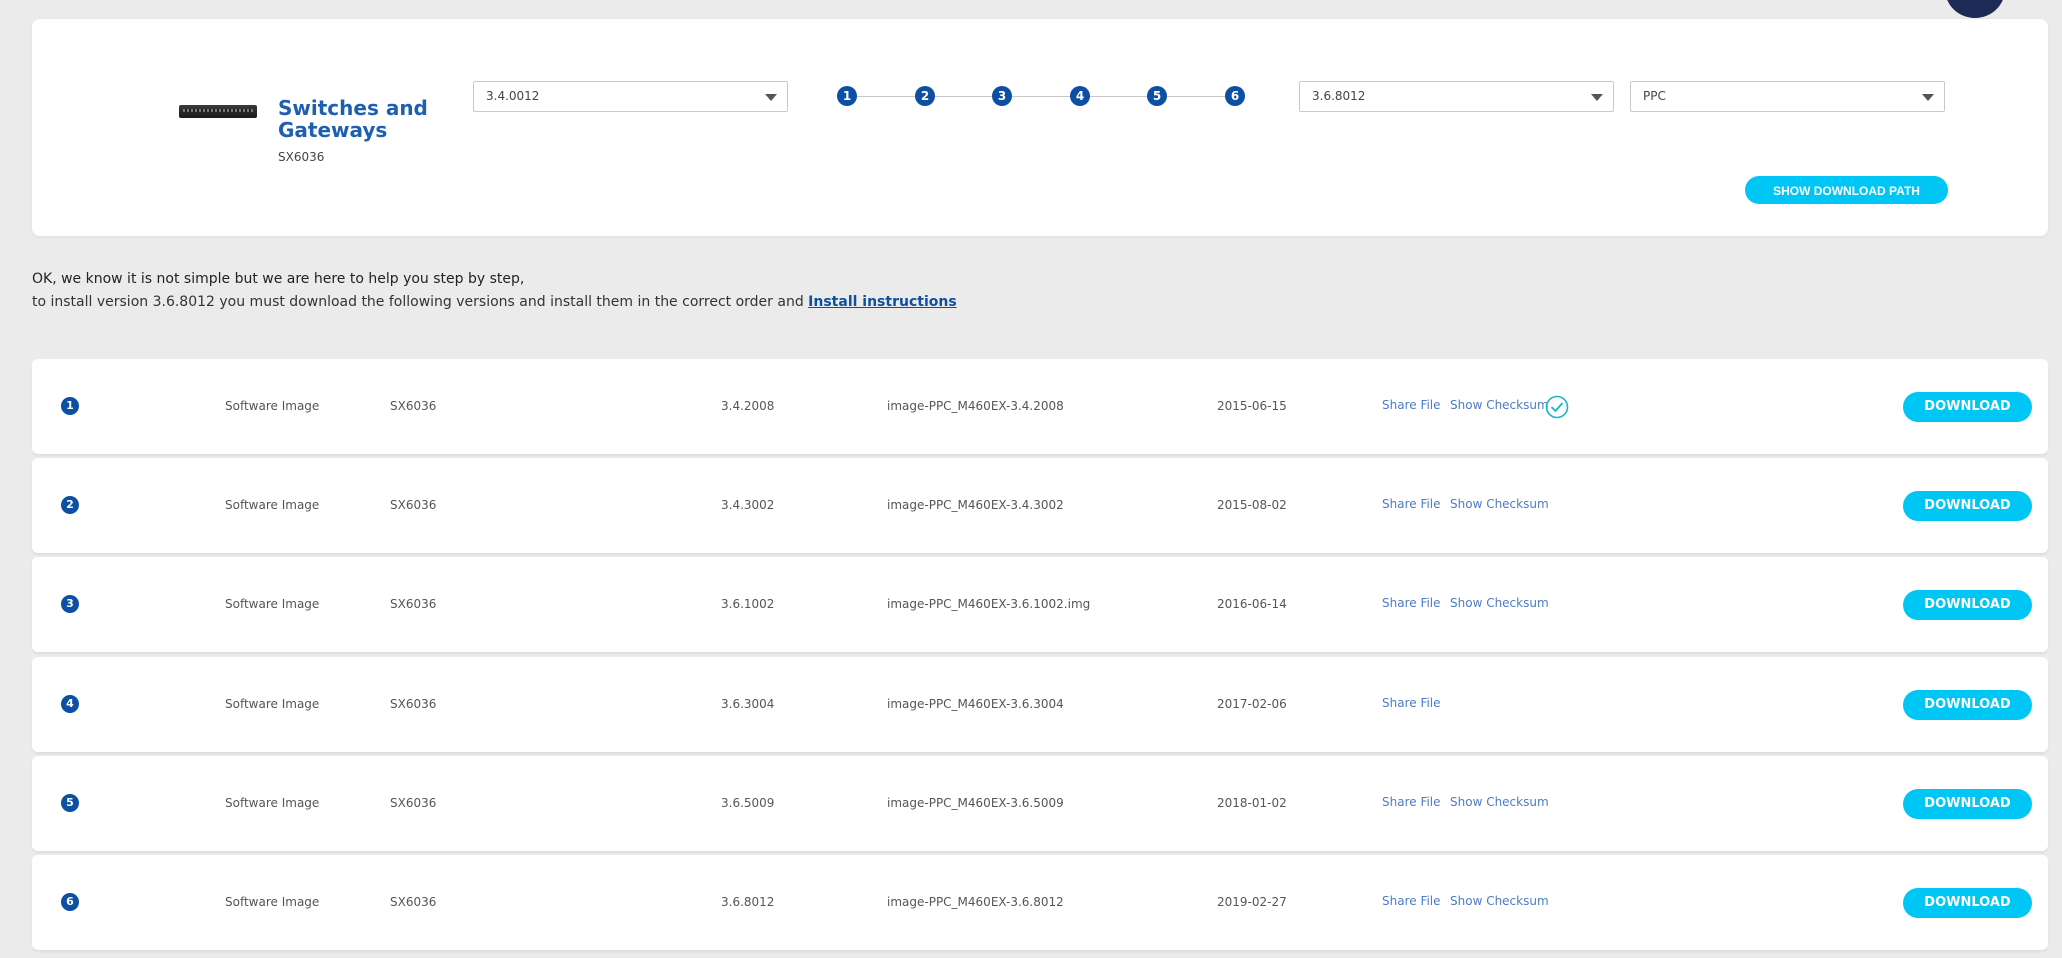  Describe the element at coordinates (1252, 803) in the screenshot. I see `row-date: 2018-01-02` at that location.